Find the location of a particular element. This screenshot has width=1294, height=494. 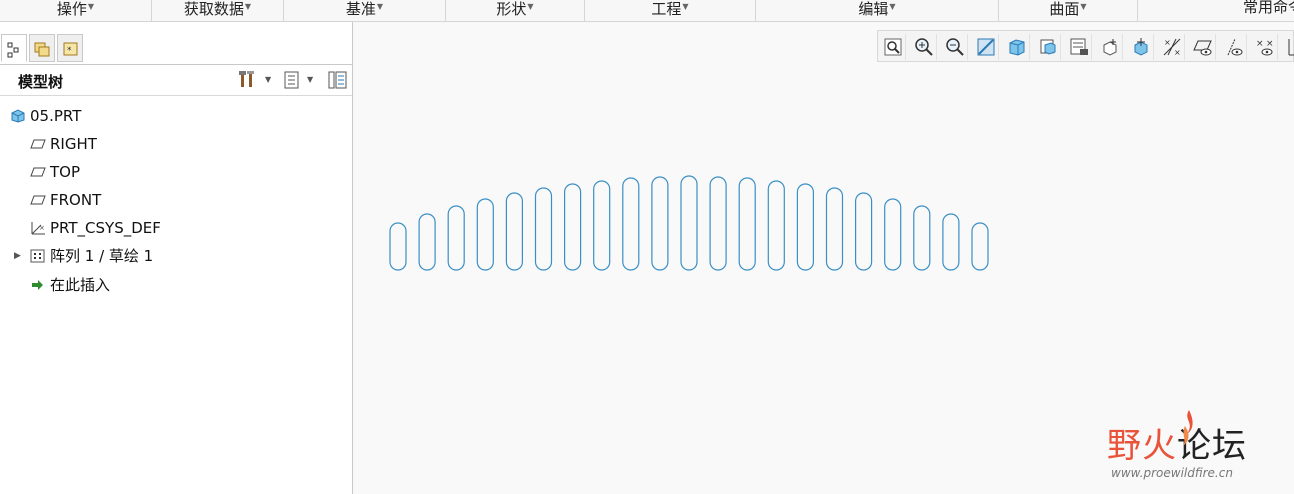

axis-display-button is located at coordinates (1234, 47).